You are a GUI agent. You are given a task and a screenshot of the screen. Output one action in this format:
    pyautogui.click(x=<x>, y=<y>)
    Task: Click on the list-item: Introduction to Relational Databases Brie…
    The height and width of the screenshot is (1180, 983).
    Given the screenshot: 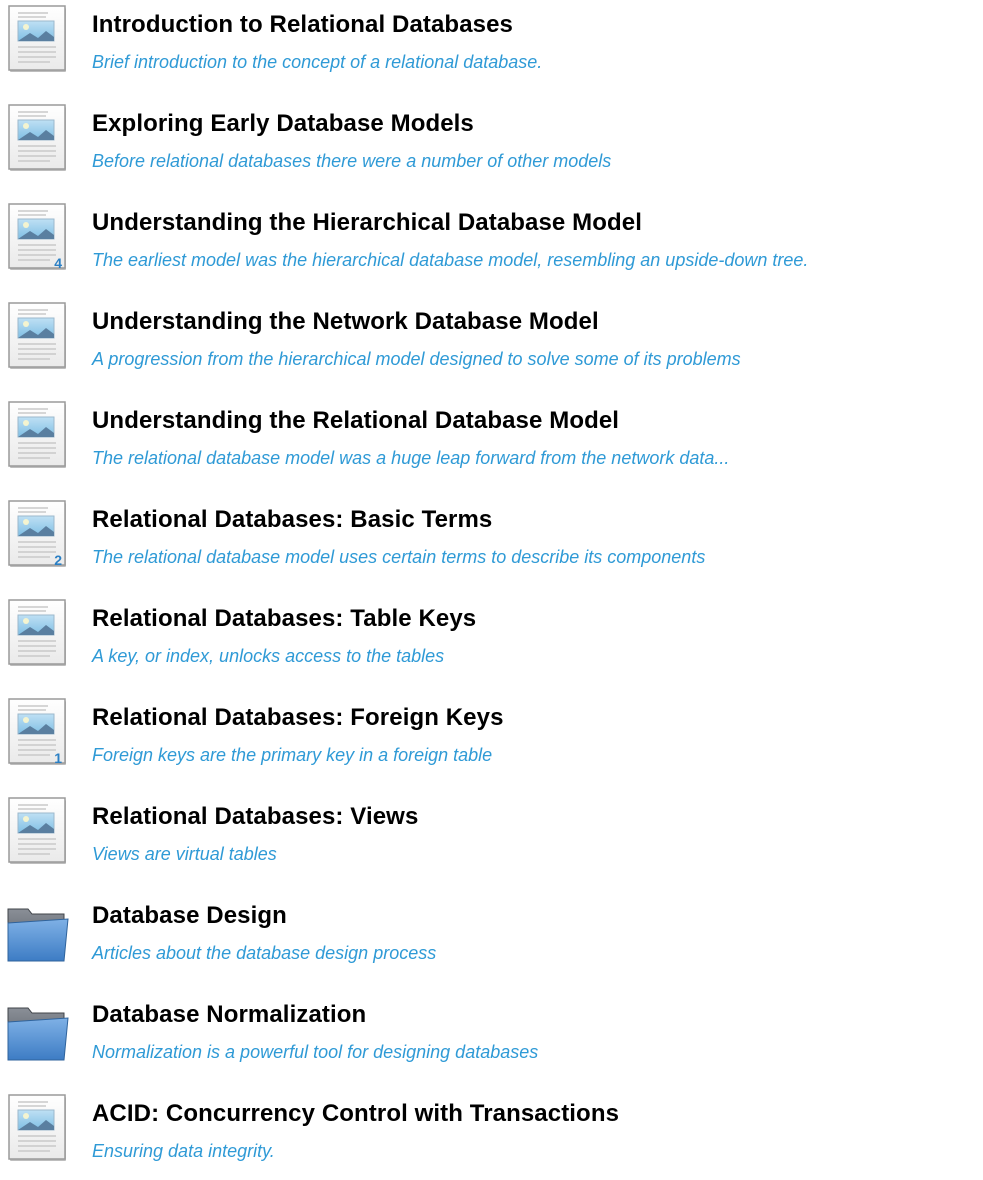 What is the action you would take?
    pyautogui.click(x=491, y=46)
    